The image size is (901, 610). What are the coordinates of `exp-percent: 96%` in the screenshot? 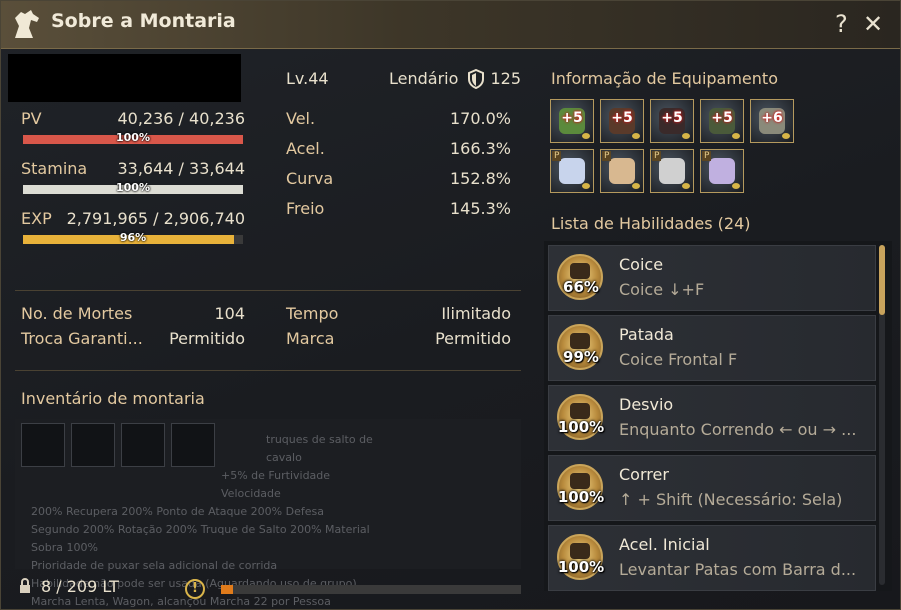 It's located at (133, 237).